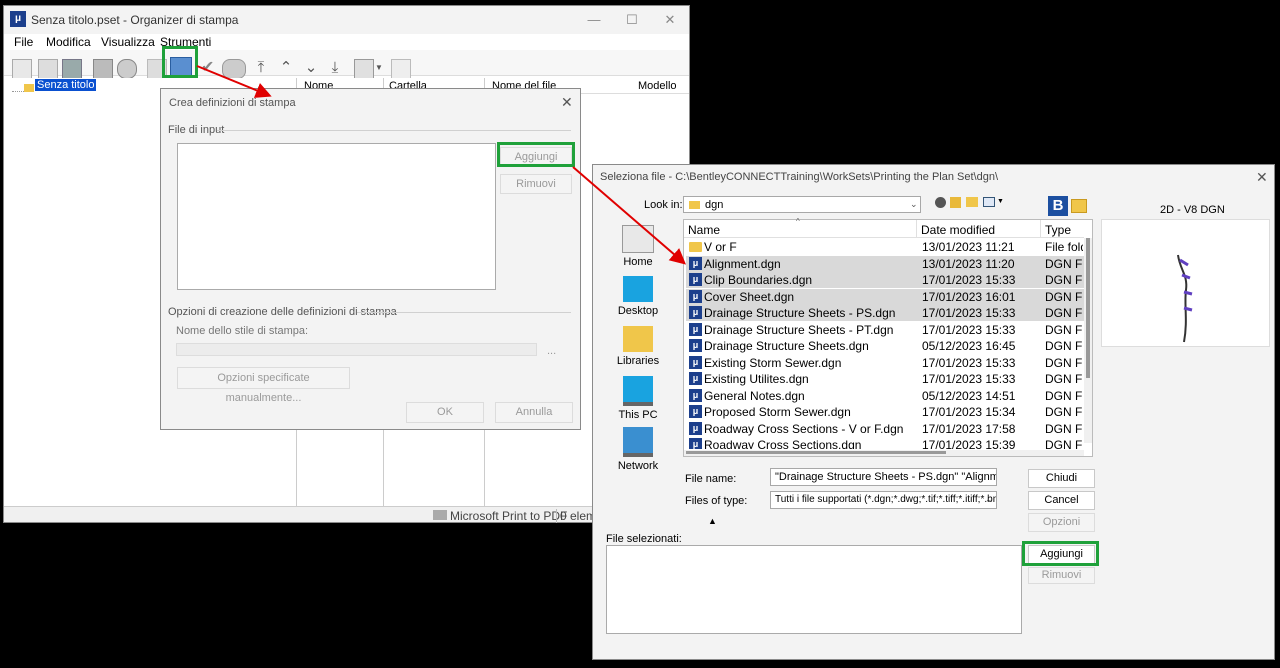  What do you see at coordinates (286, 68) in the screenshot?
I see `move-up-icon: ⌃` at bounding box center [286, 68].